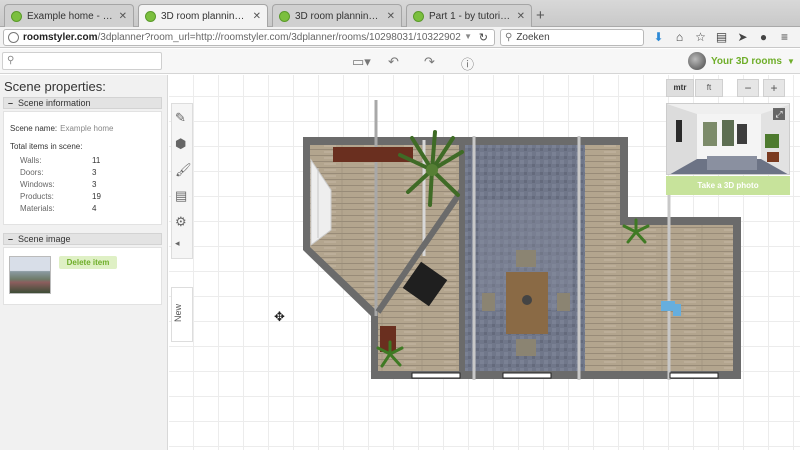 The image size is (800, 450). What do you see at coordinates (680, 88) in the screenshot?
I see `unit-metric-button: mtr` at bounding box center [680, 88].